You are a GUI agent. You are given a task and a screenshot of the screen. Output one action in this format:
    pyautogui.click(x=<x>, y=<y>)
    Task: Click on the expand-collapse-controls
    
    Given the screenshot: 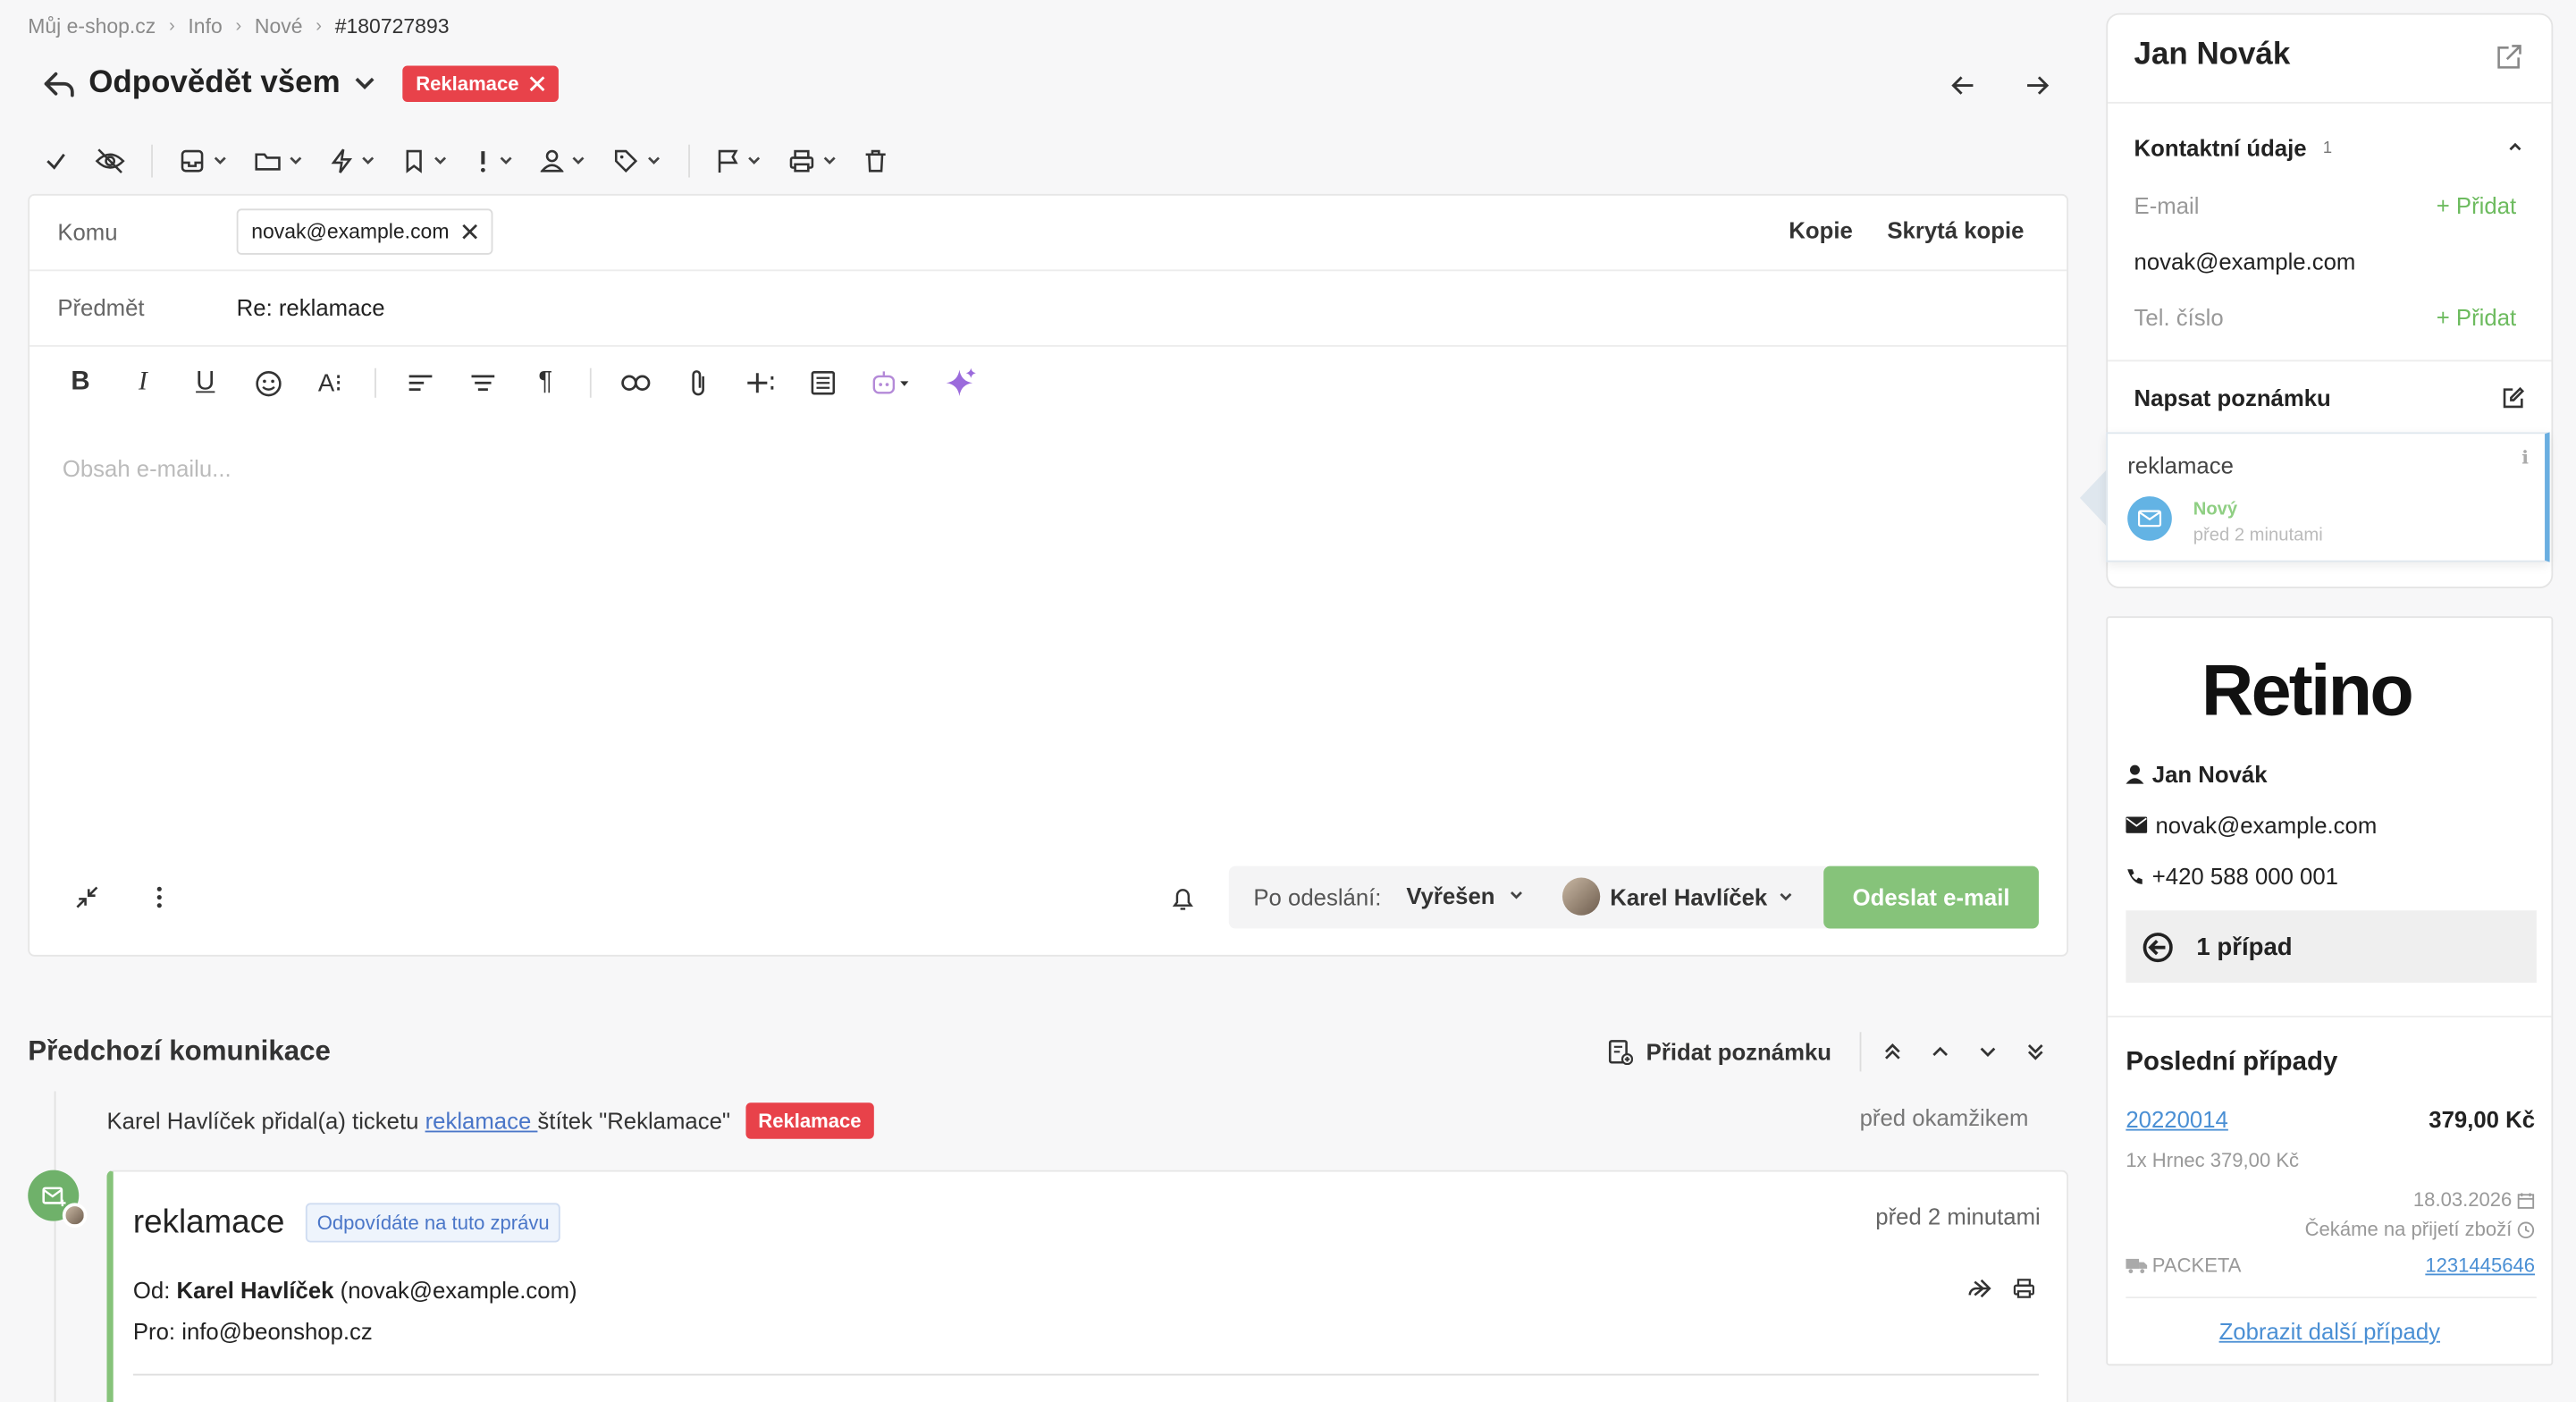 What is the action you would take?
    pyautogui.click(x=1964, y=1051)
    